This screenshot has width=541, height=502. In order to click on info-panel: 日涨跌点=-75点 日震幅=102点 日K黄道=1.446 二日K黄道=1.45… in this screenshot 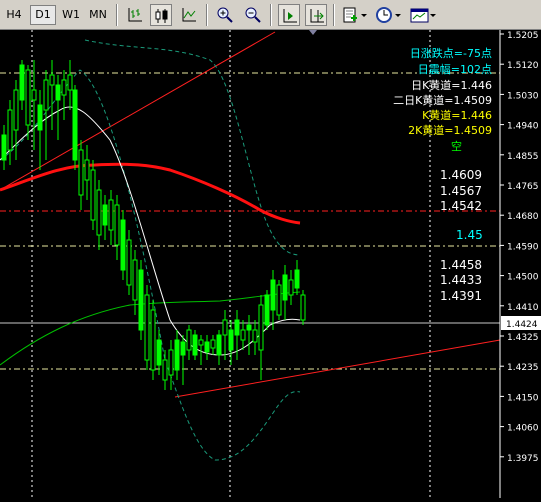, I will do `click(442, 99)`.